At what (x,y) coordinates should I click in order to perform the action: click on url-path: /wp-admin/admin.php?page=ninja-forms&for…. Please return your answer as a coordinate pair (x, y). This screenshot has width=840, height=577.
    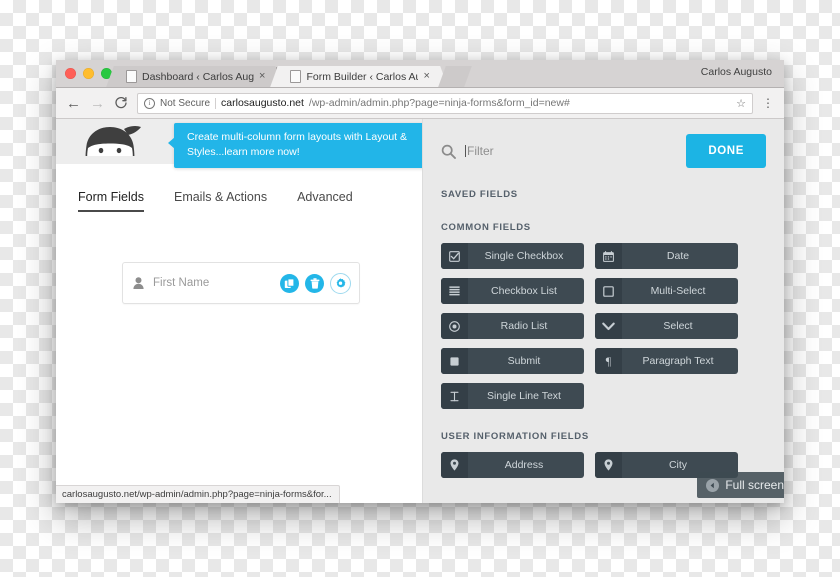
    Looking at the image, I should click on (439, 103).